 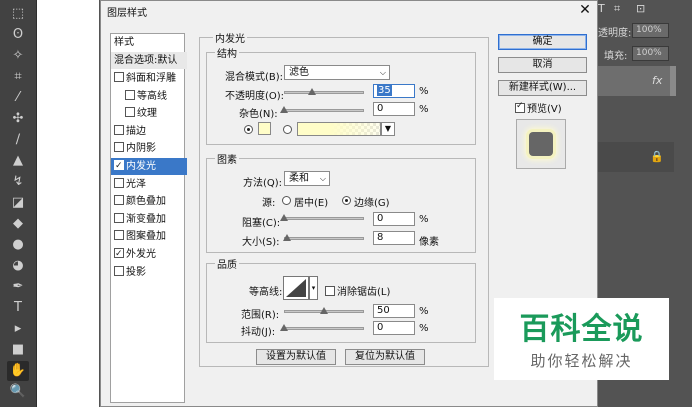 I want to click on history-brush-tool-icon: ↯, so click(x=18, y=182).